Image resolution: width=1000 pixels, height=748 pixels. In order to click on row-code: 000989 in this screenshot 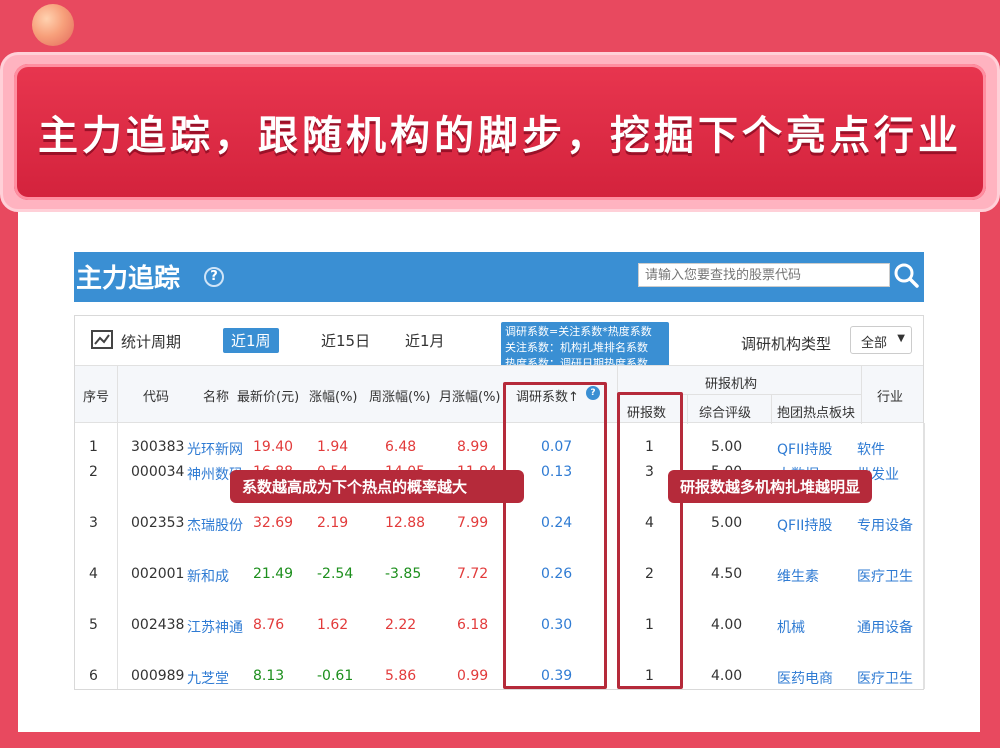, I will do `click(158, 676)`.